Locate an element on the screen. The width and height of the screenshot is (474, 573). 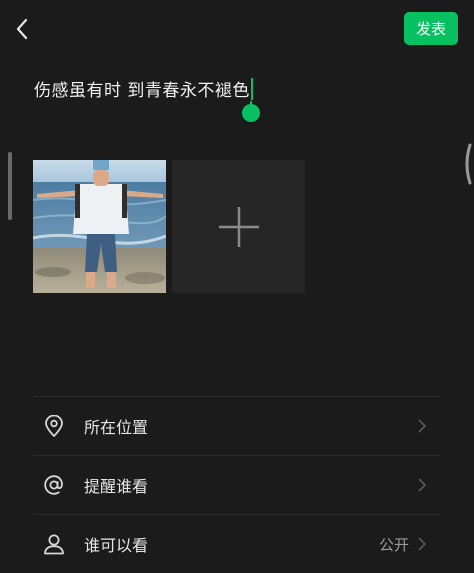
option-location: 所在位置 is located at coordinates (237, 425).